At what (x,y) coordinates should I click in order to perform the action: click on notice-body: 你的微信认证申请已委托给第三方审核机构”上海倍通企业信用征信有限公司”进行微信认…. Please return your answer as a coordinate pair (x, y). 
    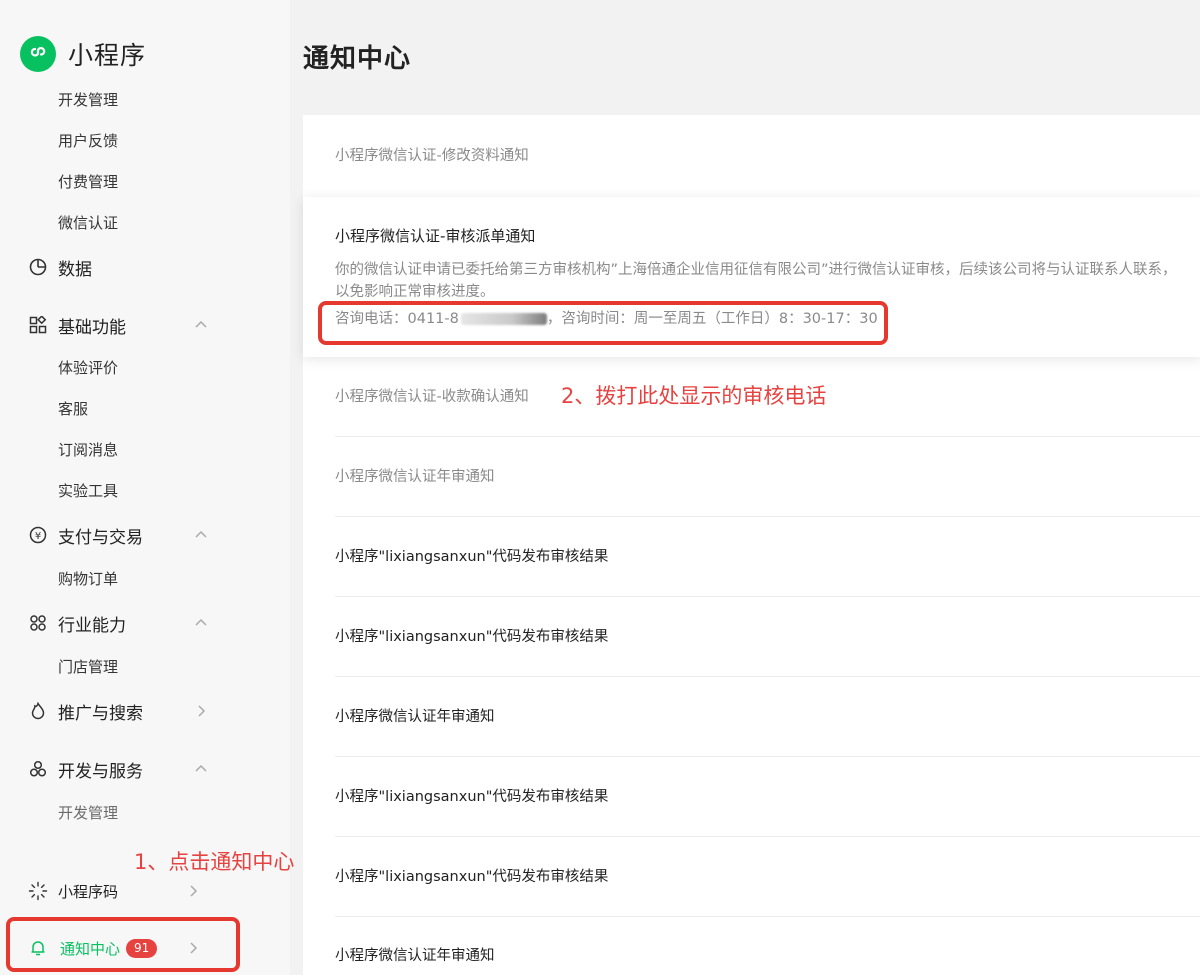
    Looking at the image, I should click on (767, 281).